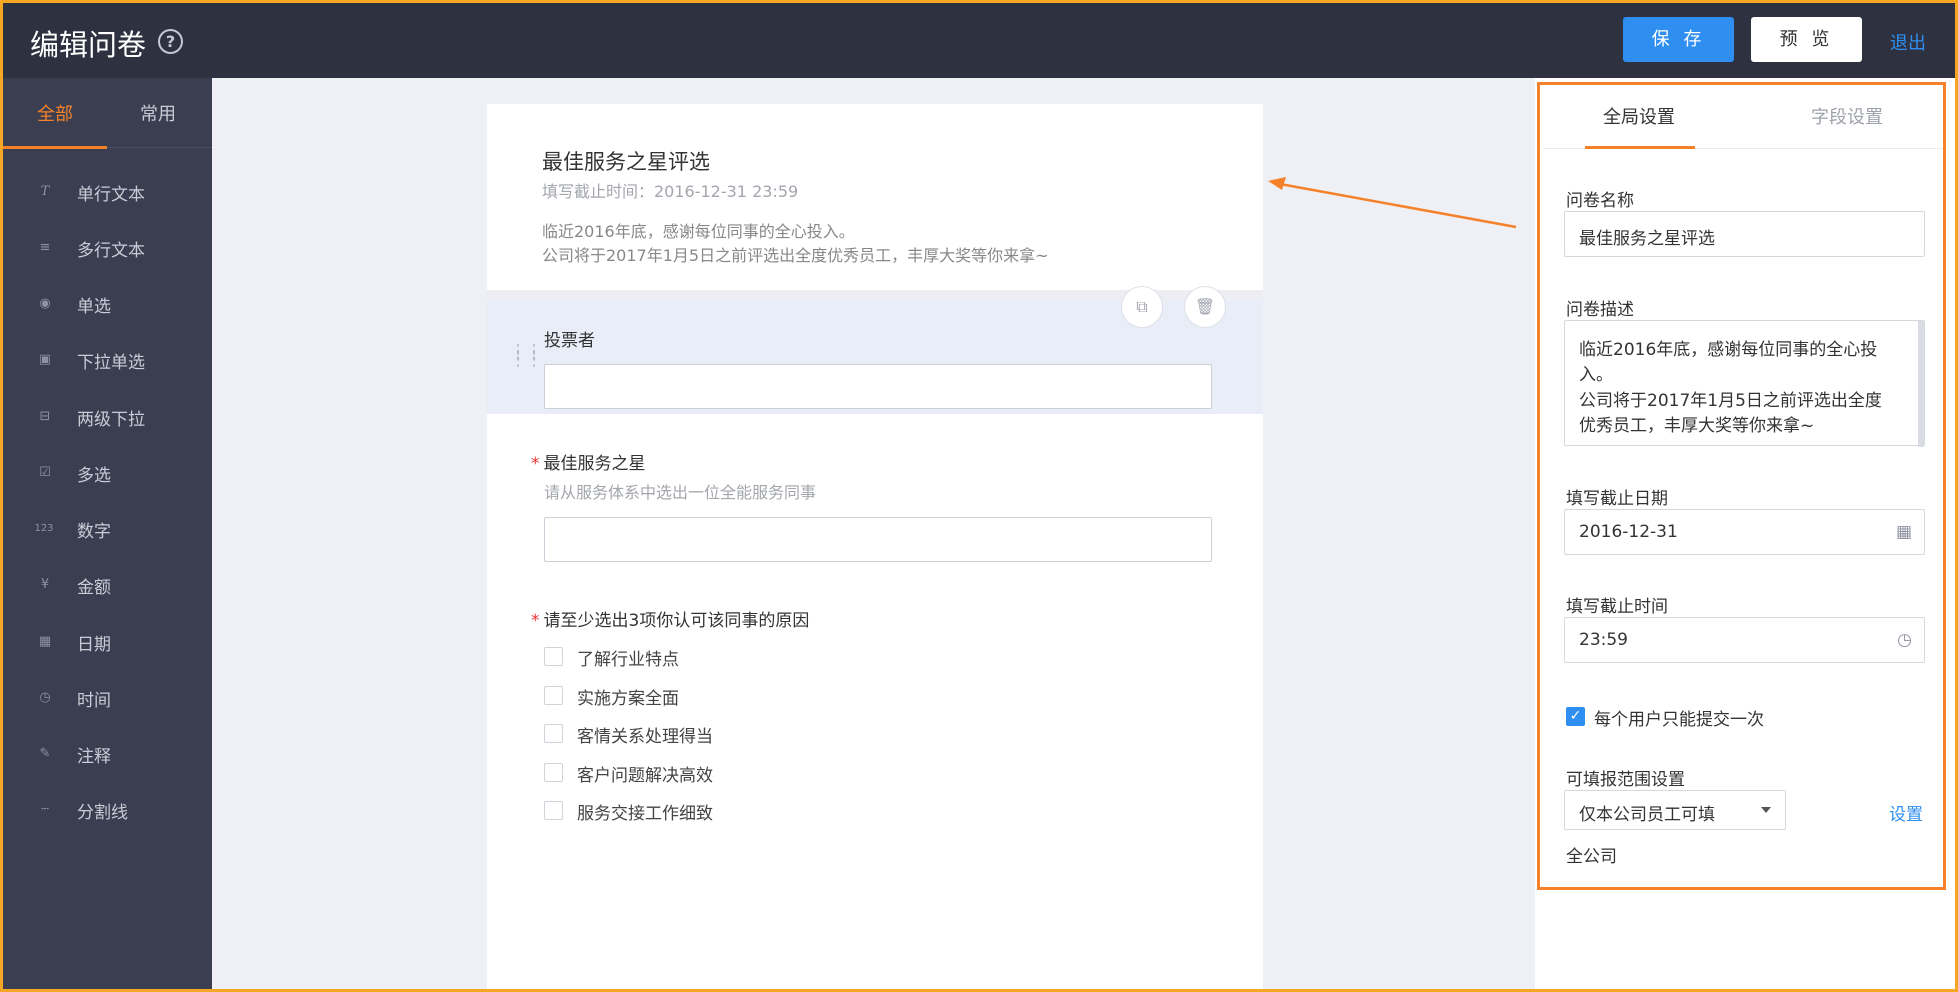 The width and height of the screenshot is (1958, 992). What do you see at coordinates (94, 588) in the screenshot?
I see `sidebar-item-label: 金额` at bounding box center [94, 588].